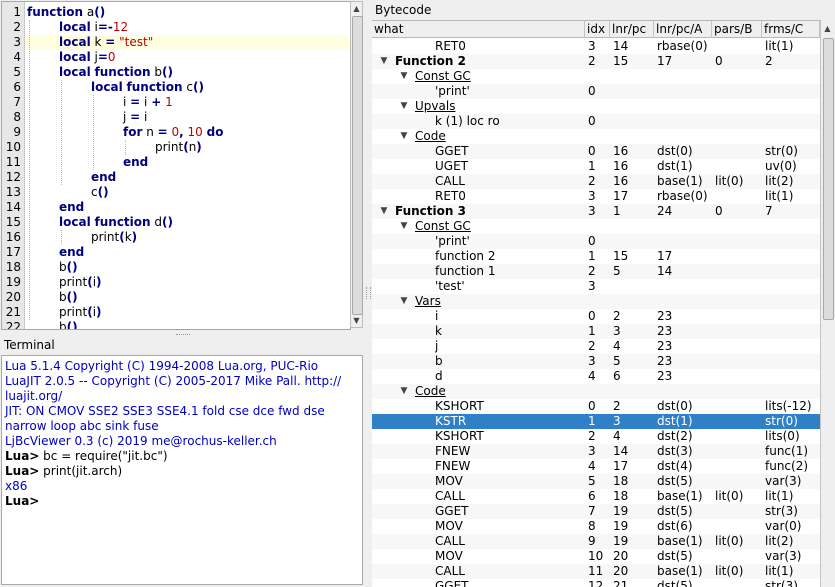 The height and width of the screenshot is (587, 835). Describe the element at coordinates (596, 331) in the screenshot. I see `tree-row: k 1 3 23` at that location.